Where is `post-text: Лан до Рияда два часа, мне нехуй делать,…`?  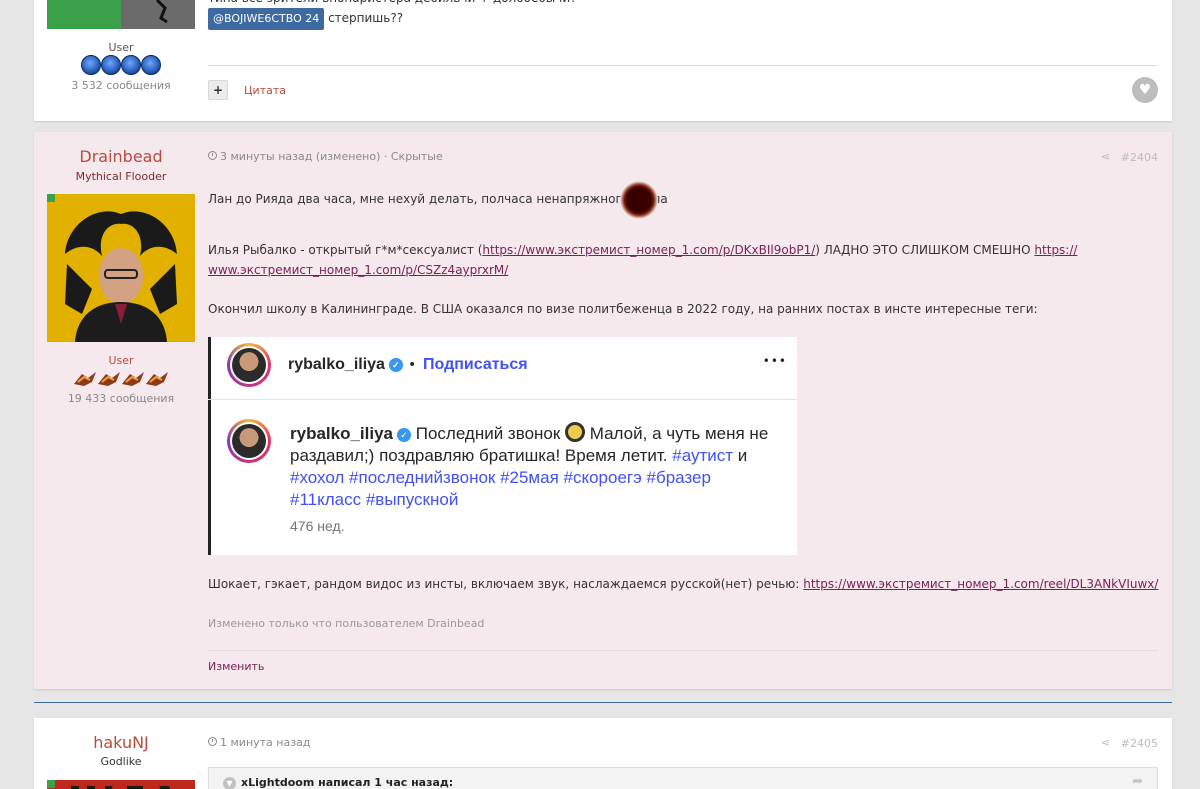 post-text: Лан до Рияда два часа, мне нехуй делать,… is located at coordinates (438, 199).